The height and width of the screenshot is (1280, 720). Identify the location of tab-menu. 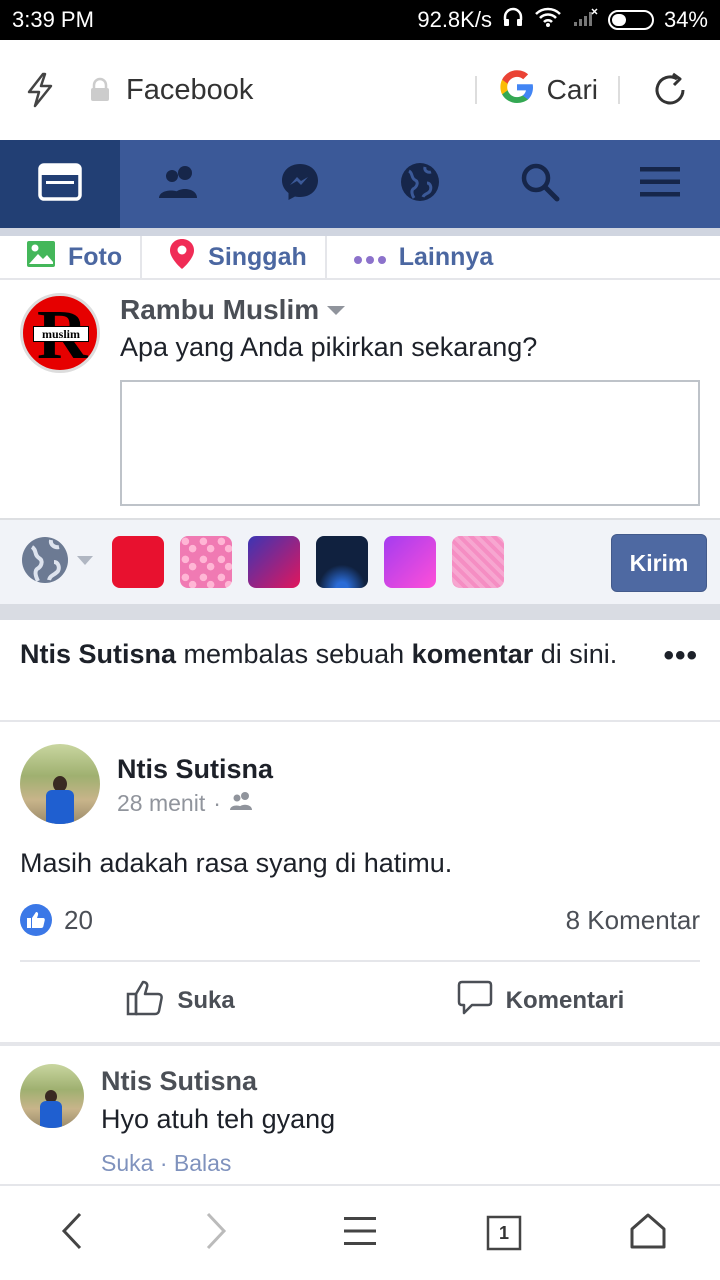
(660, 184).